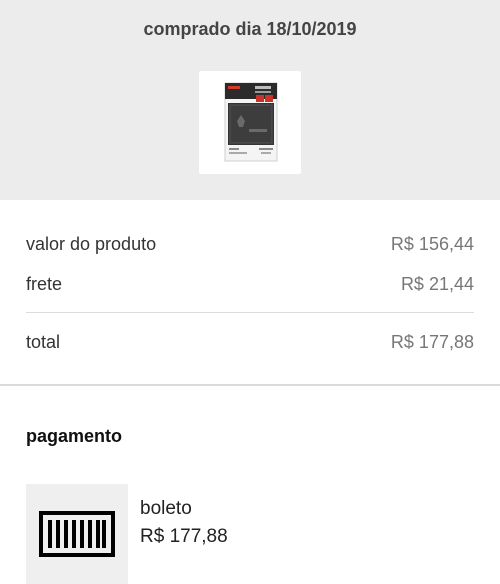 This screenshot has height=584, width=500. I want to click on product-value-label: valor do produto, so click(91, 244).